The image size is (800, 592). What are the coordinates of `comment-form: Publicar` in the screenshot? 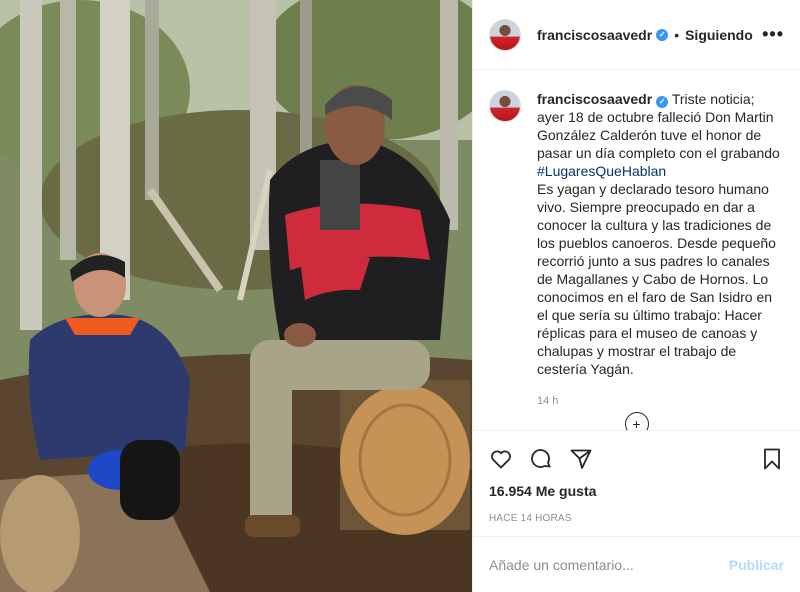 It's located at (636, 564).